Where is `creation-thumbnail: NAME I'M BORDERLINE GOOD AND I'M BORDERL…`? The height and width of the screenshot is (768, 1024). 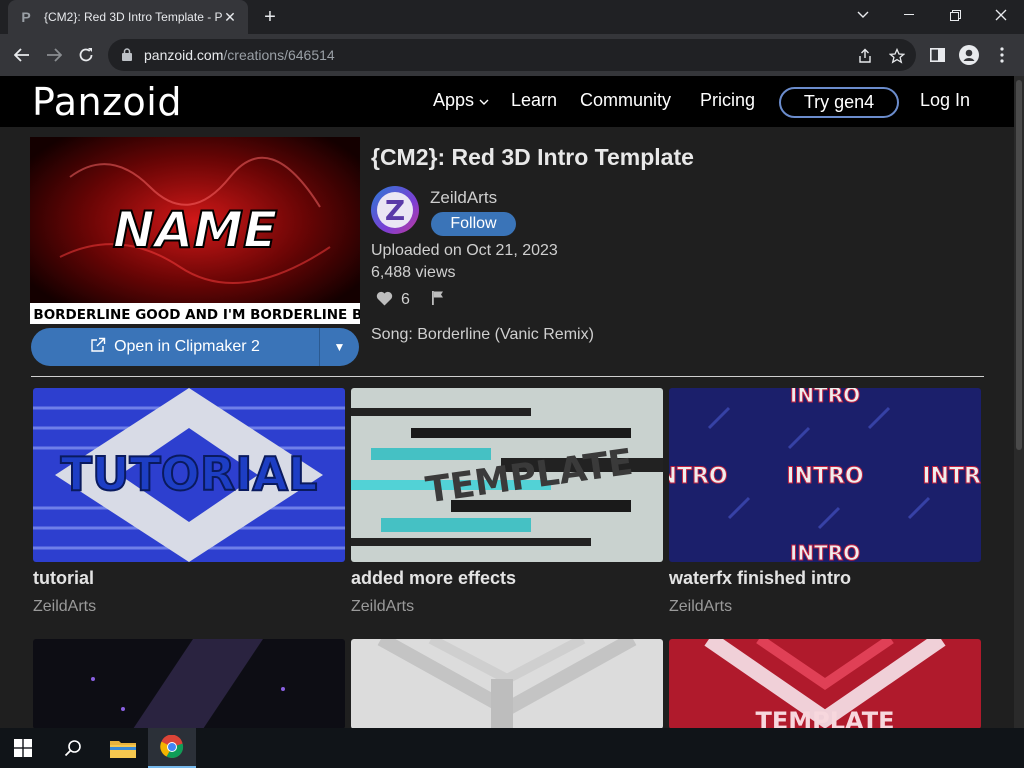
creation-thumbnail: NAME I'M BORDERLINE GOOD AND I'M BORDERL… is located at coordinates (195, 230).